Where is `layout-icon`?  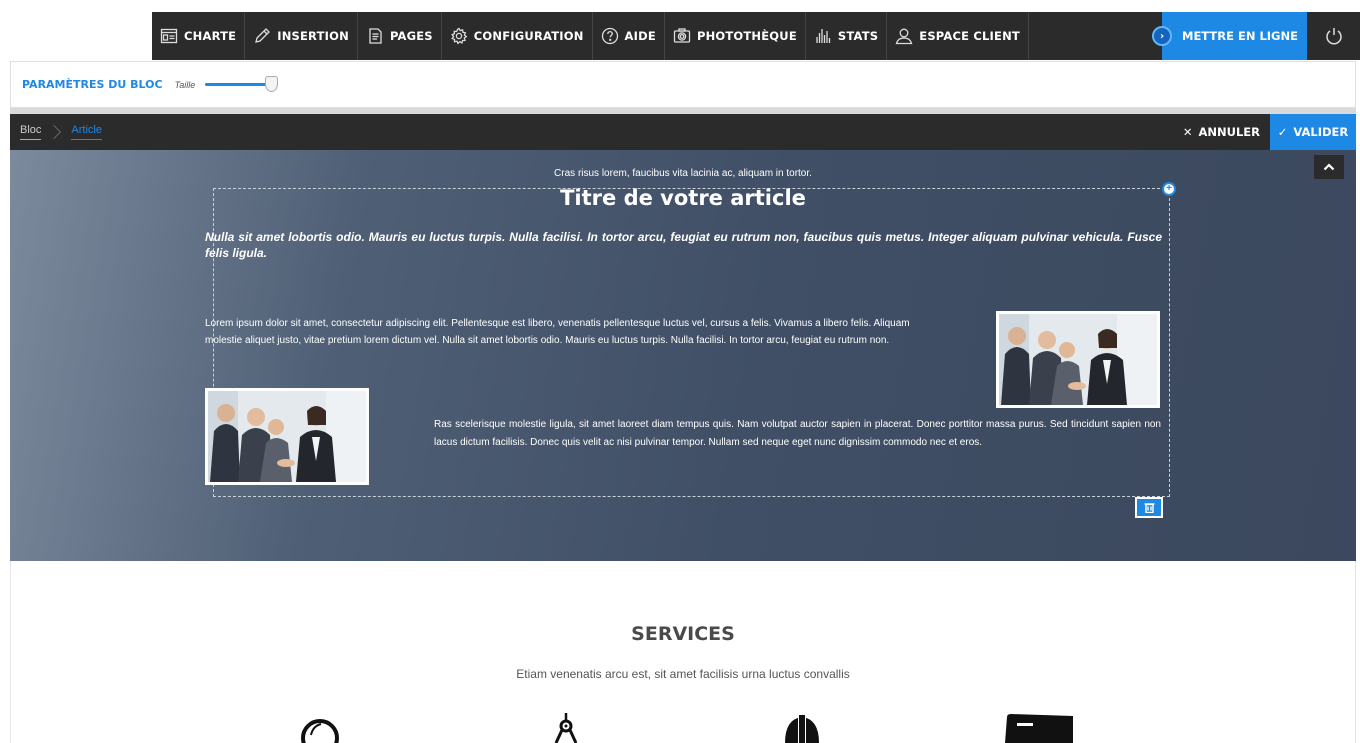
layout-icon is located at coordinates (169, 36).